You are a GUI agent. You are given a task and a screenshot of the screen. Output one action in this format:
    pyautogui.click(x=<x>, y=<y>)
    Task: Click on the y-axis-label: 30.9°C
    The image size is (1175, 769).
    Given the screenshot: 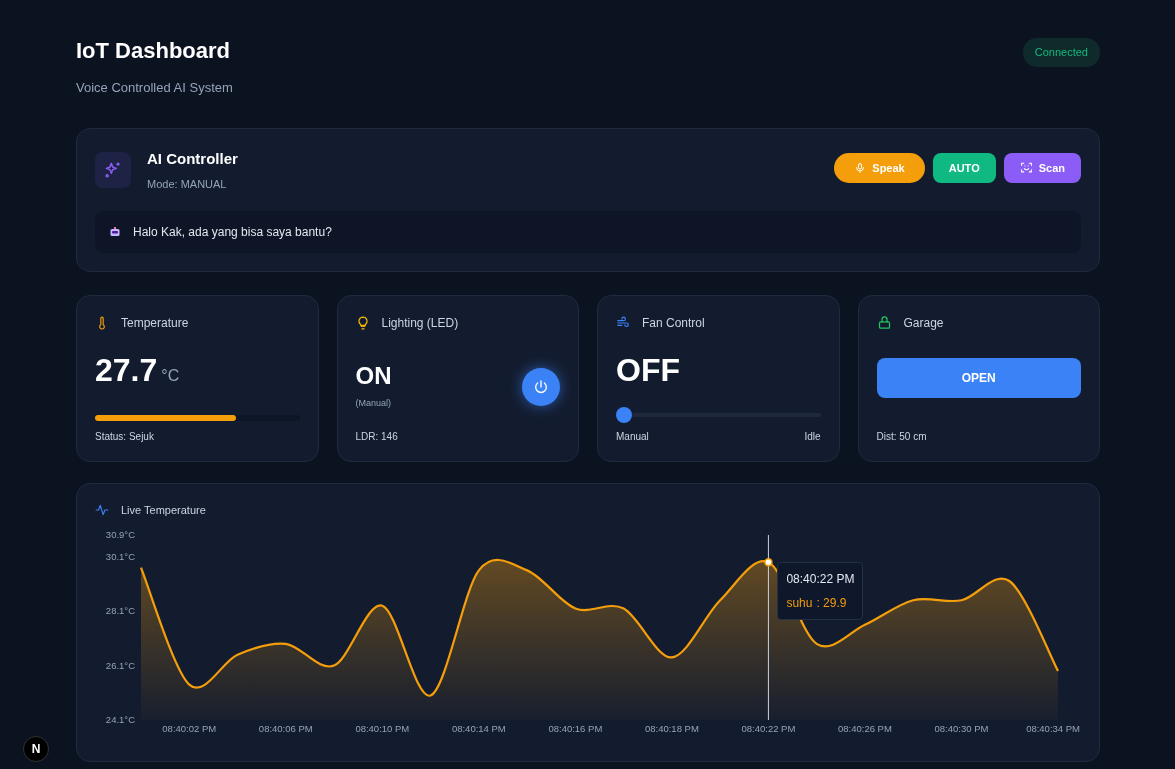 What is the action you would take?
    pyautogui.click(x=120, y=535)
    